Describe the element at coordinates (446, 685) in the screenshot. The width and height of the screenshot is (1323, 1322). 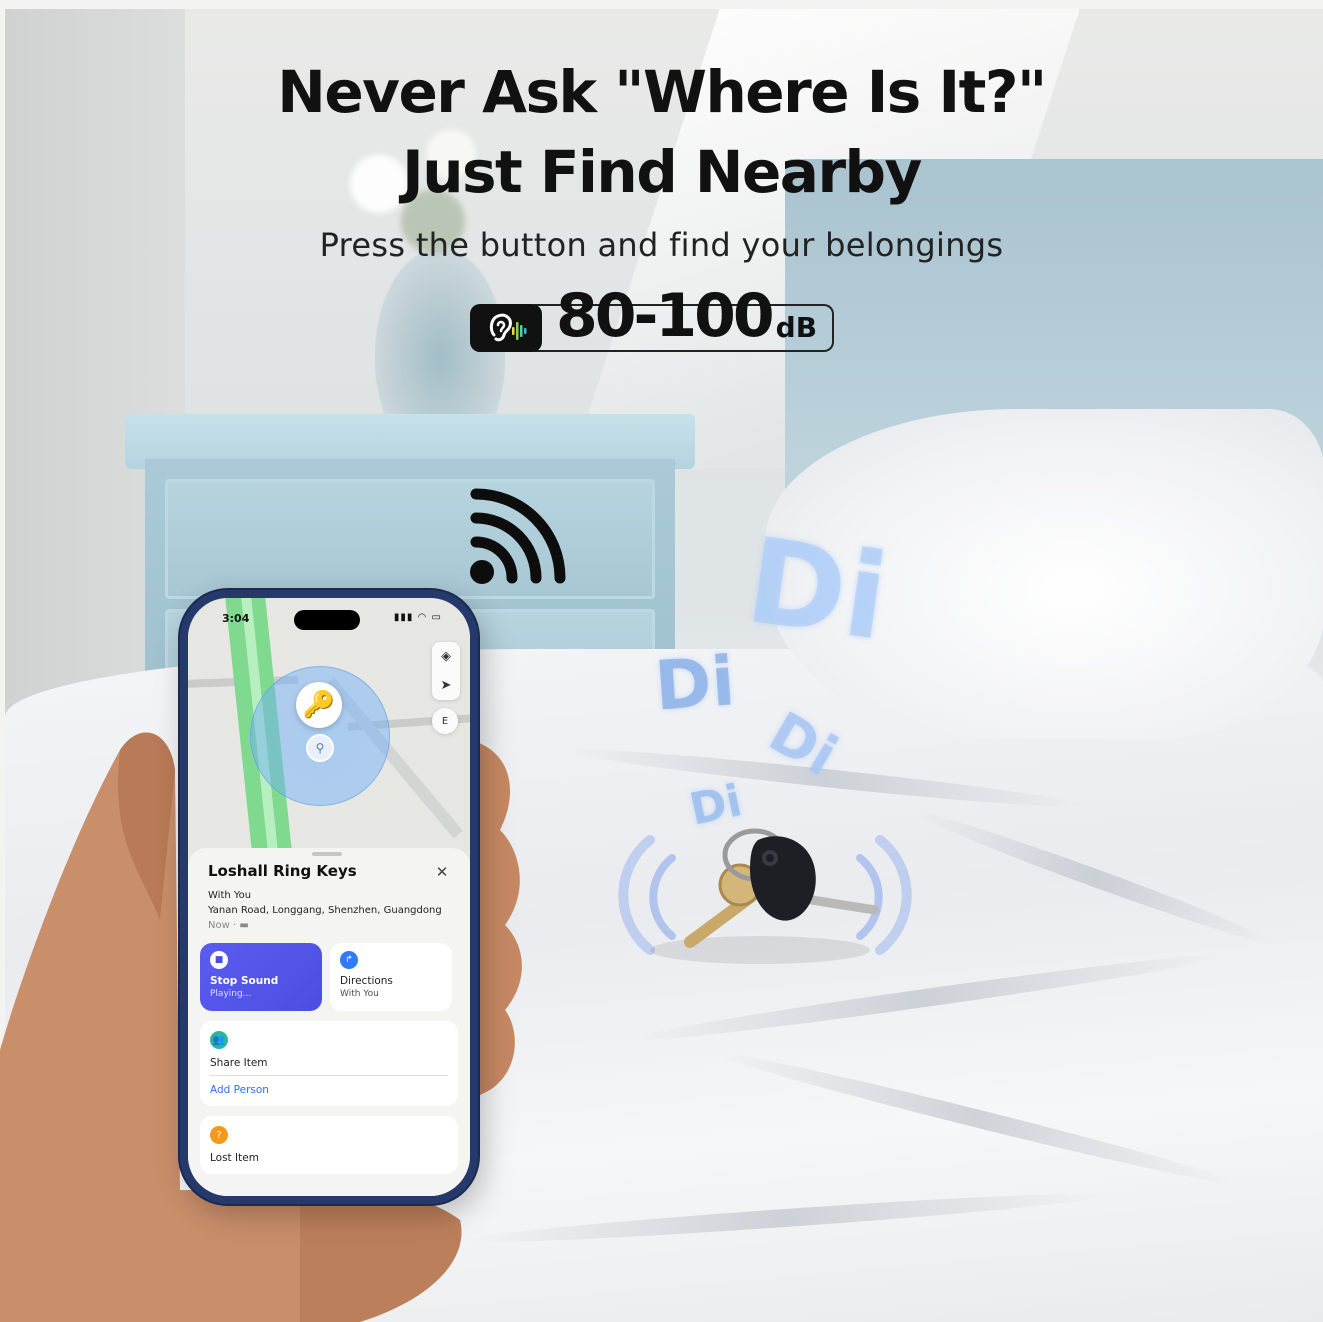
I see `locate-arrow-icon: ➤` at that location.